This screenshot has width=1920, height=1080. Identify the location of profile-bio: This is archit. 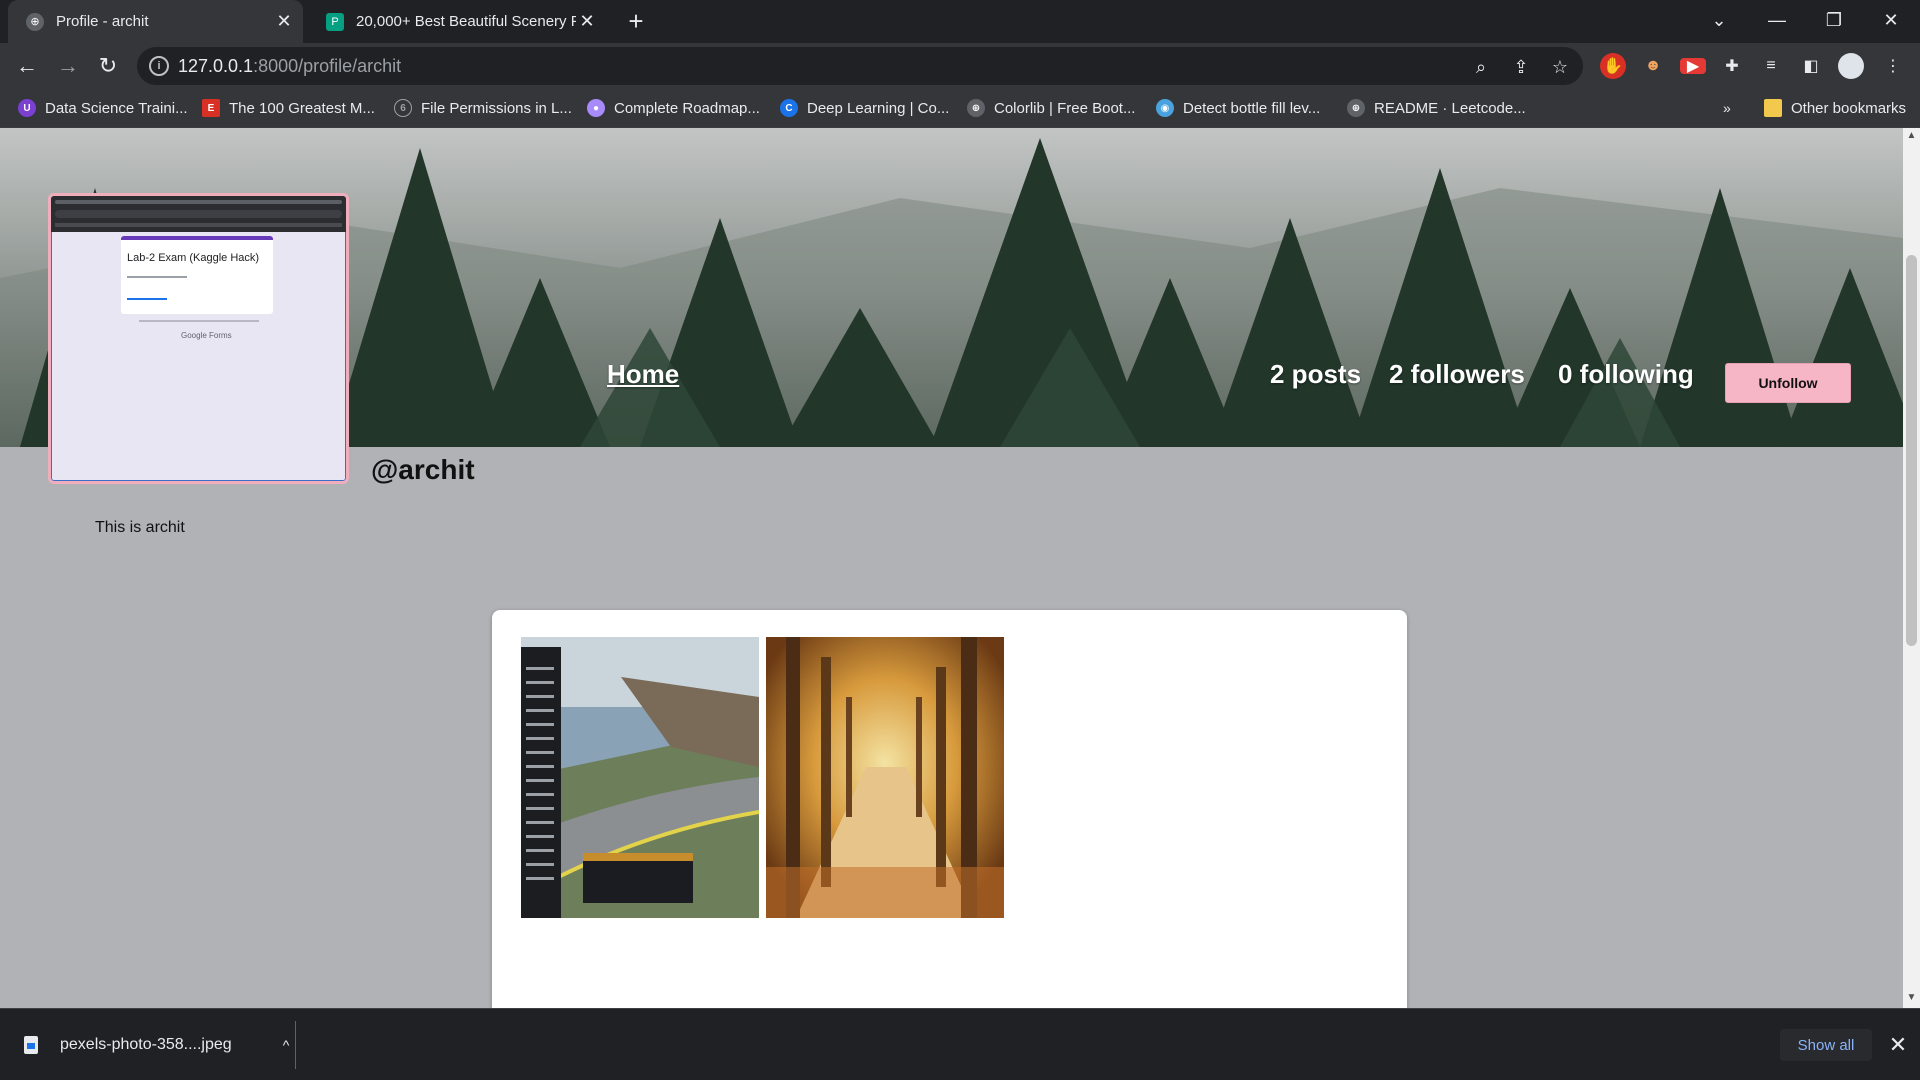
(140, 527).